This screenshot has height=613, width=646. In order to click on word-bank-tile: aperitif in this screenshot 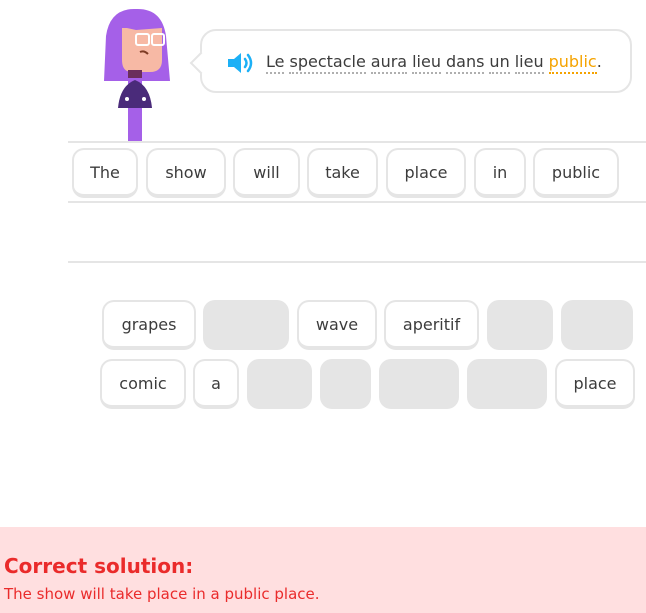, I will do `click(431, 325)`.